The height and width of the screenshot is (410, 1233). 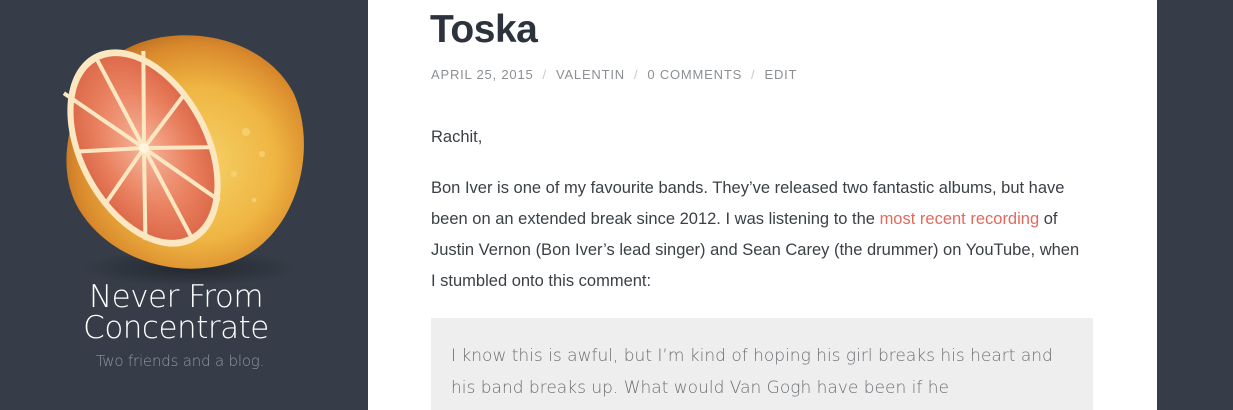 I want to click on post-meta: APRIL 25, 2015 / VALENTIN / 0 COMMENTS / EDIT, so click(x=614, y=74).